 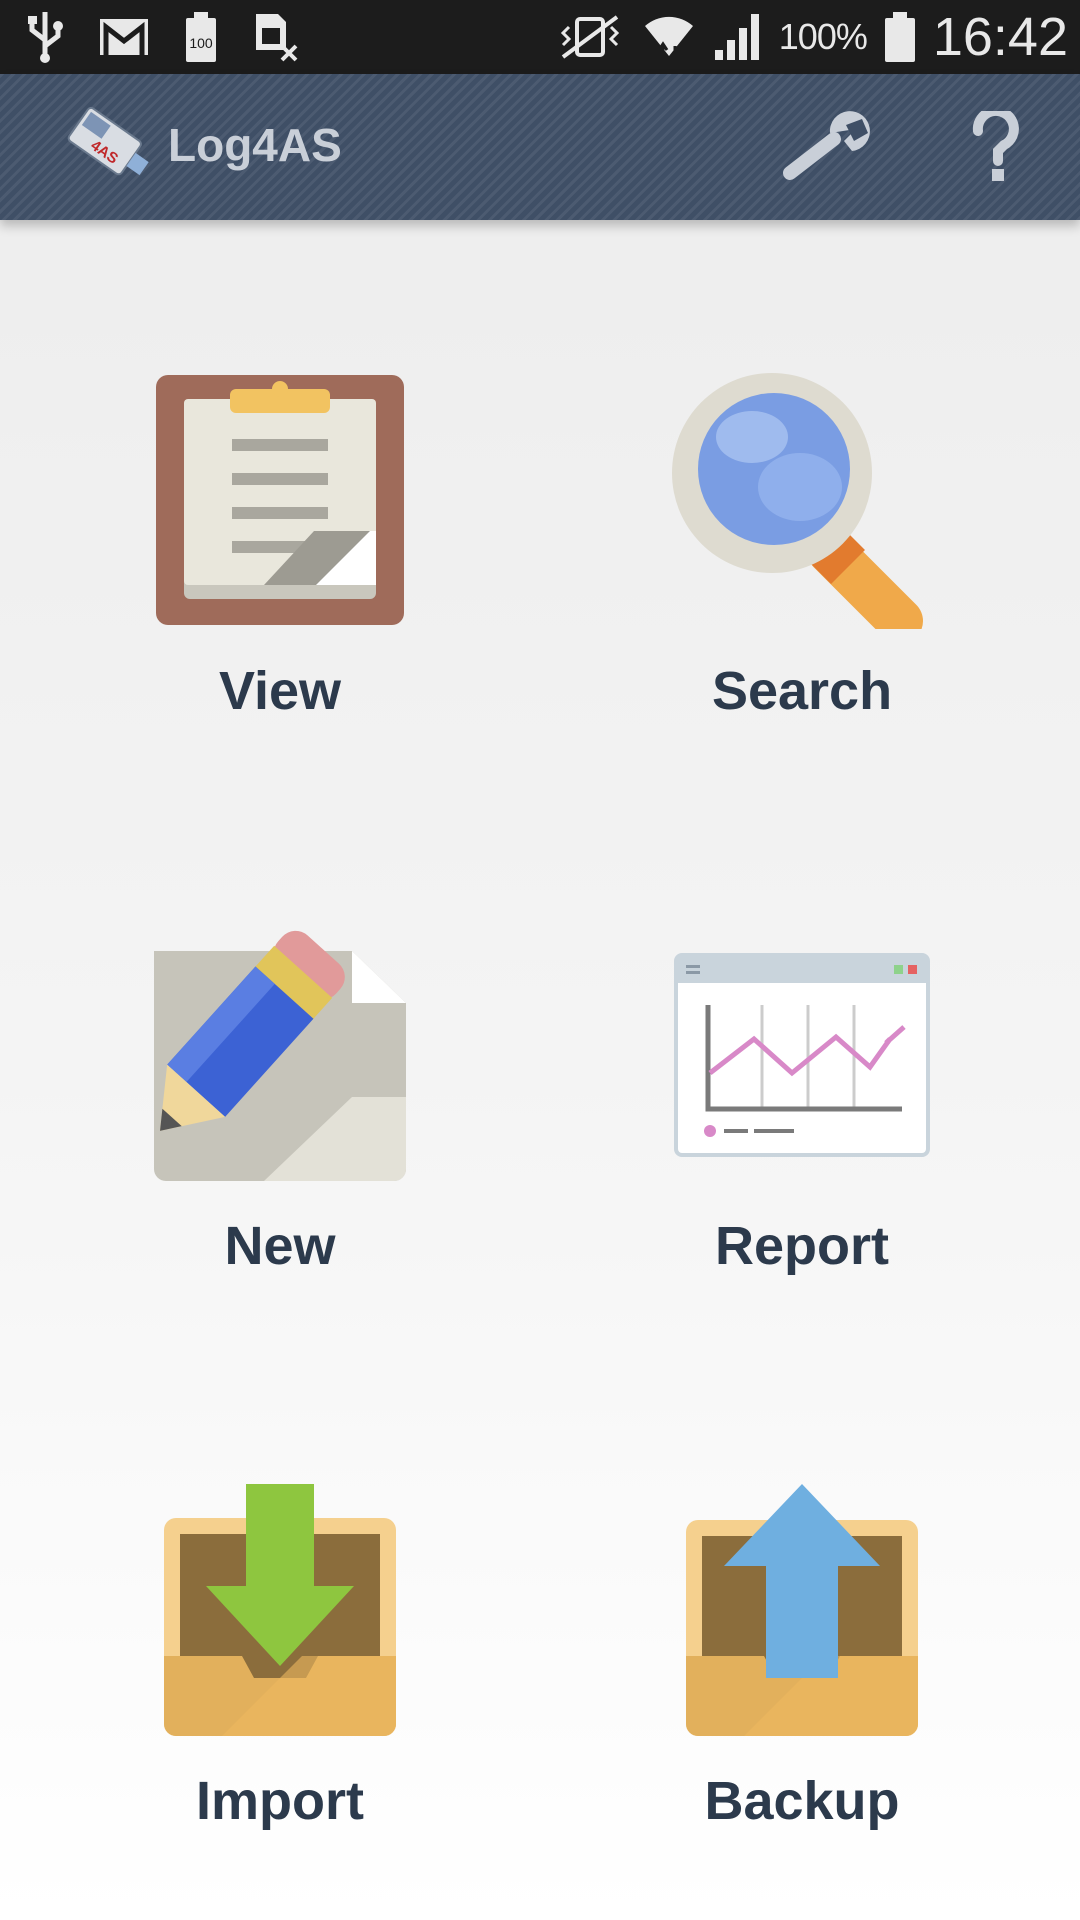 I want to click on menu-item-new: New, so click(x=280, y=1105).